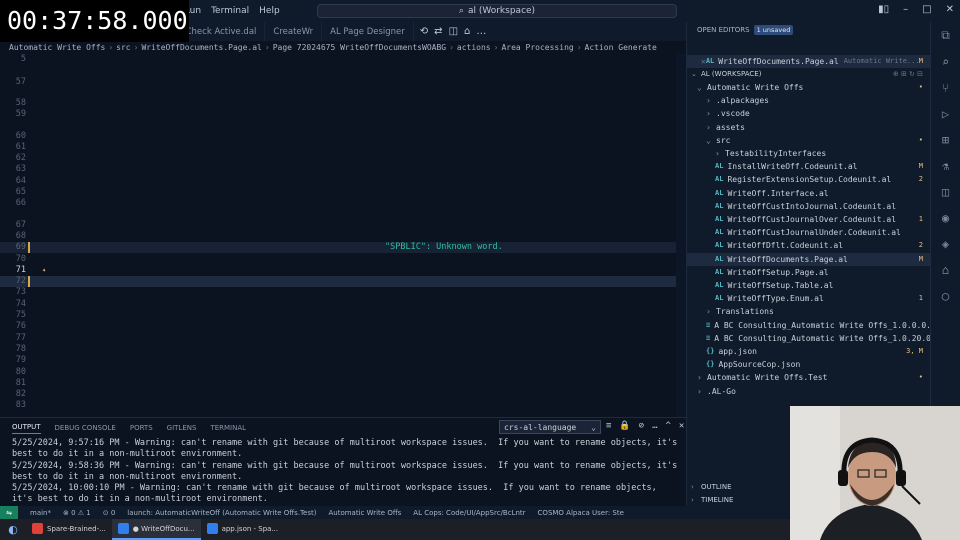  I want to click on code-line: 62, so click(343, 158).